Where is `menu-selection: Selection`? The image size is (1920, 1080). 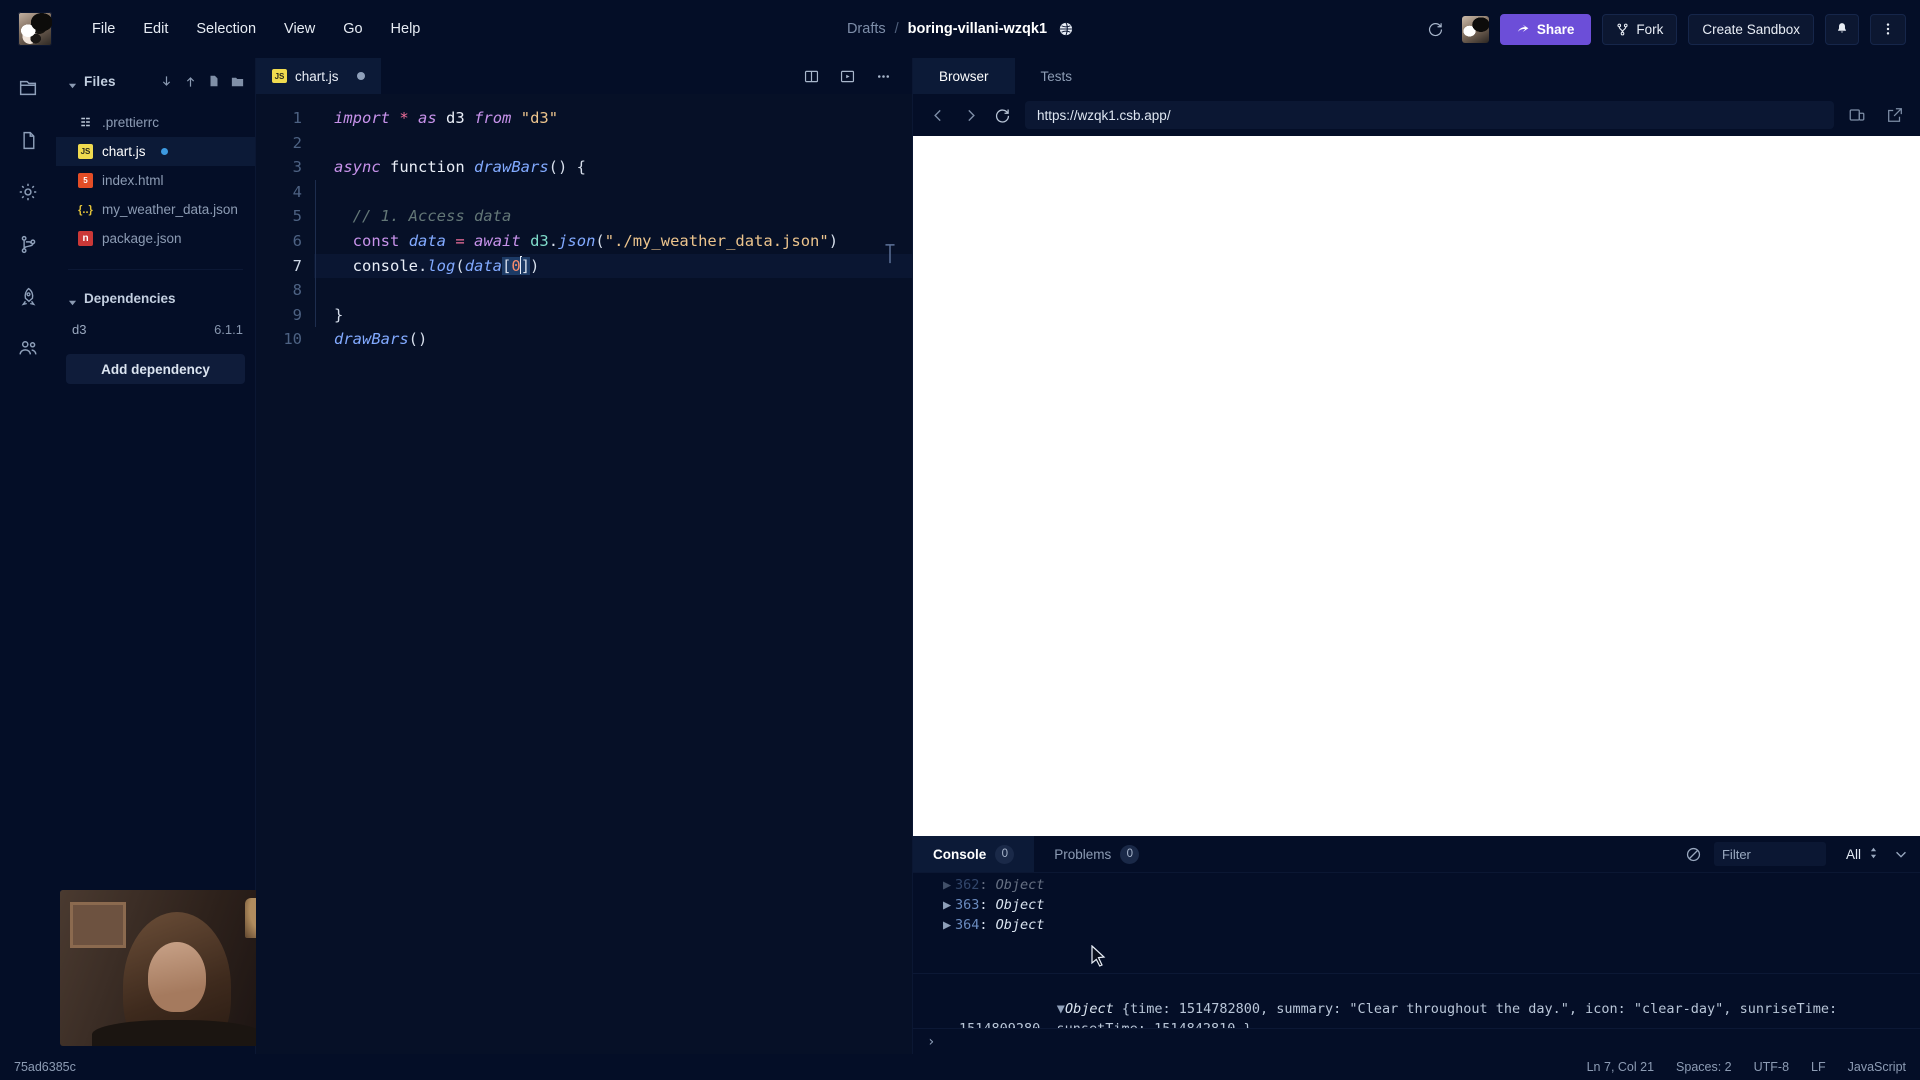
menu-selection: Selection is located at coordinates (226, 29).